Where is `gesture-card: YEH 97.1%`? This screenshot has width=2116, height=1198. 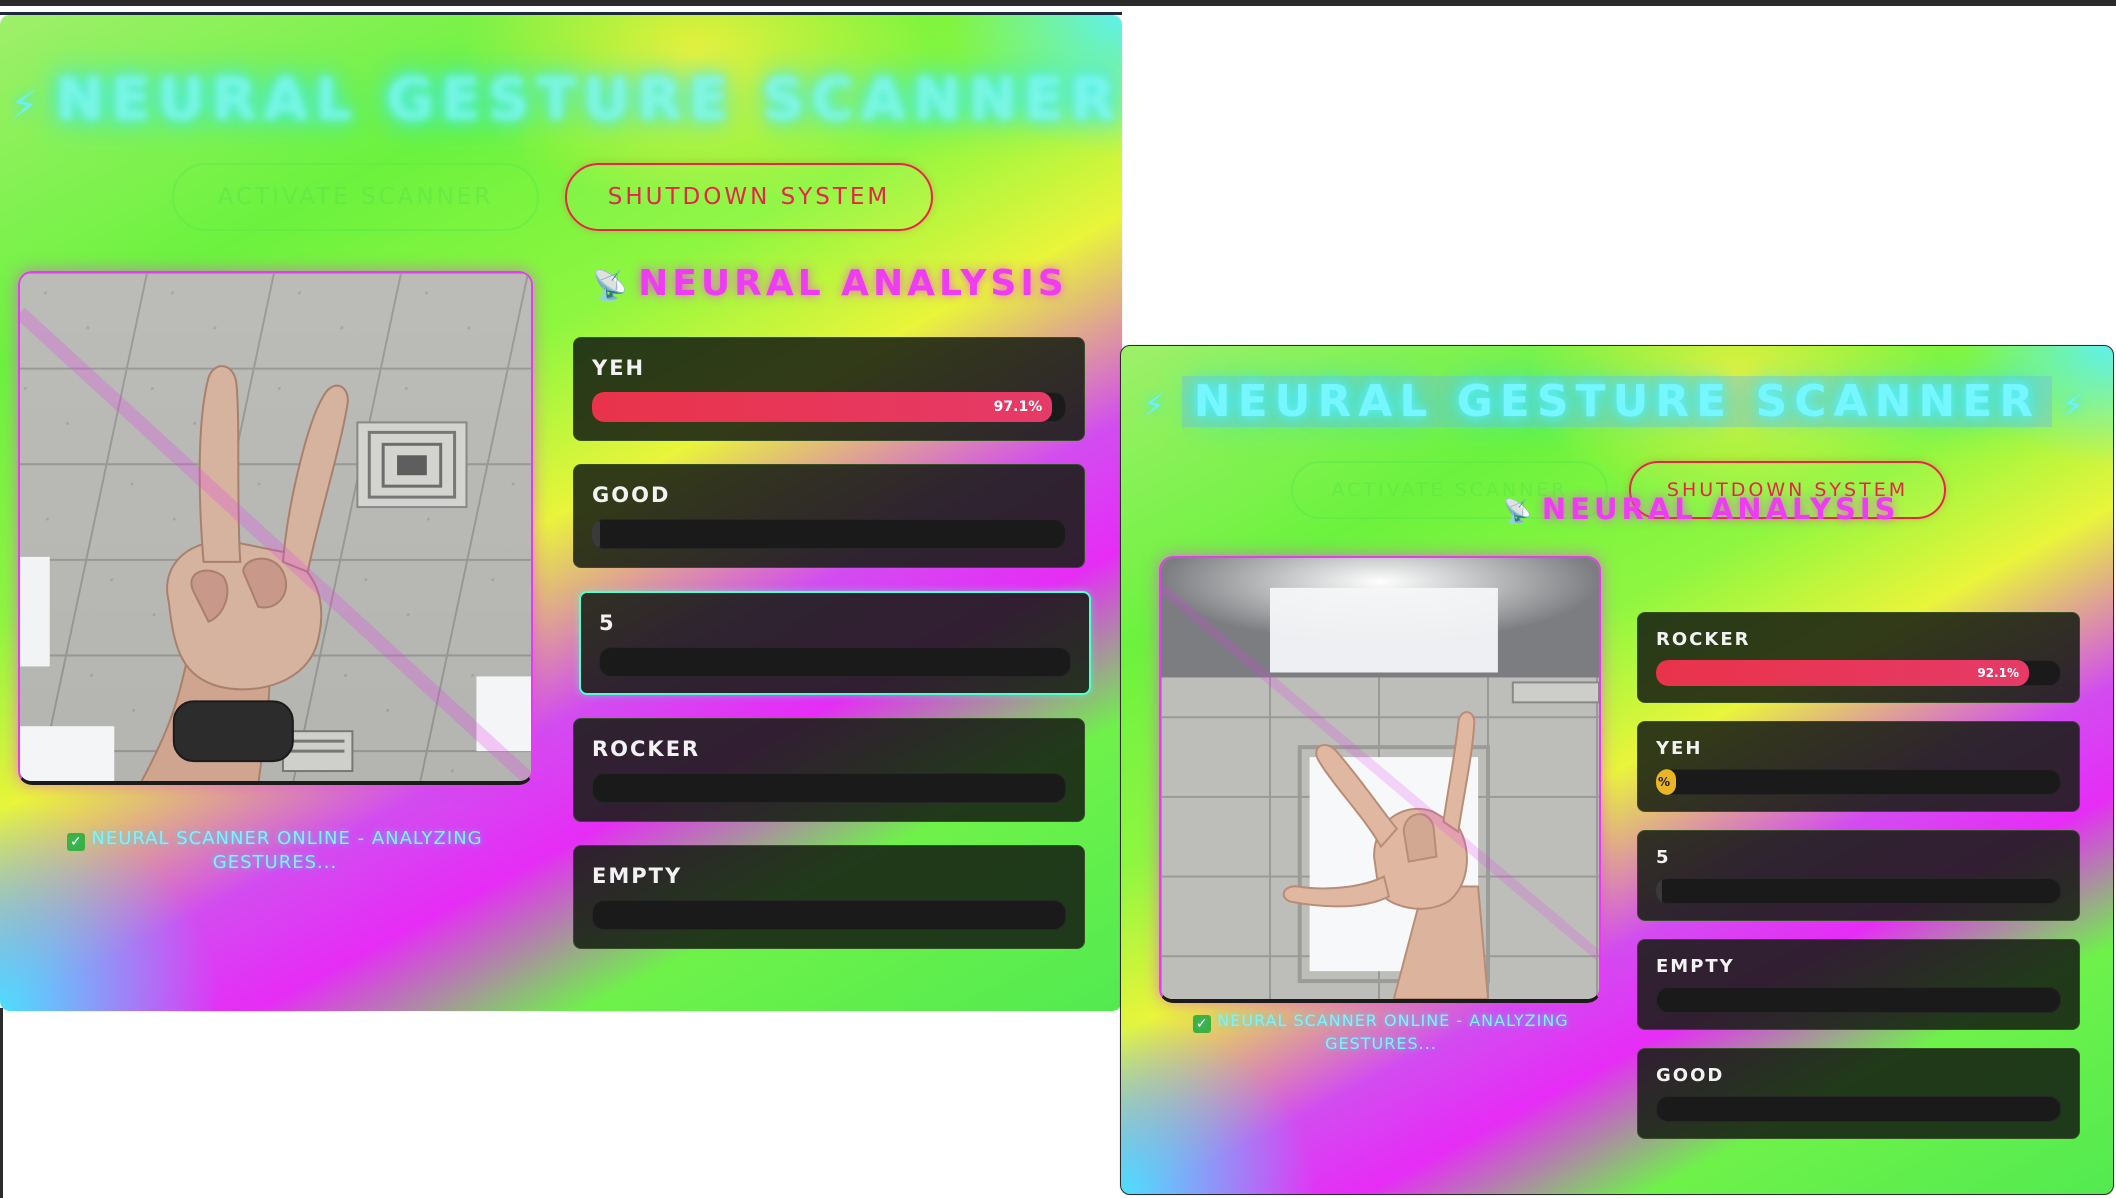 gesture-card: YEH 97.1% is located at coordinates (829, 389).